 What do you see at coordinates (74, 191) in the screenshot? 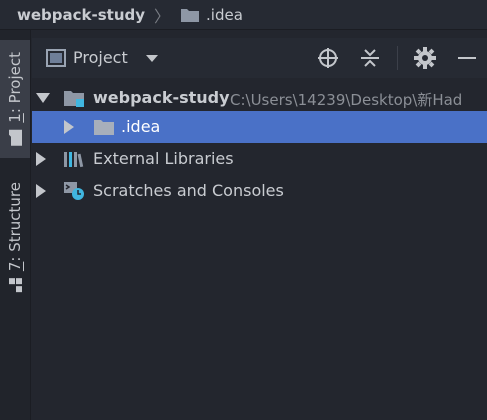
I see `scratches-icon` at bounding box center [74, 191].